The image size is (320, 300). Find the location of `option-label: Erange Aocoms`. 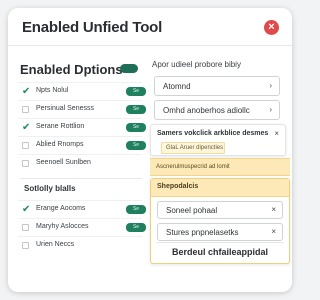

option-label: Erange Aocoms is located at coordinates (61, 208).